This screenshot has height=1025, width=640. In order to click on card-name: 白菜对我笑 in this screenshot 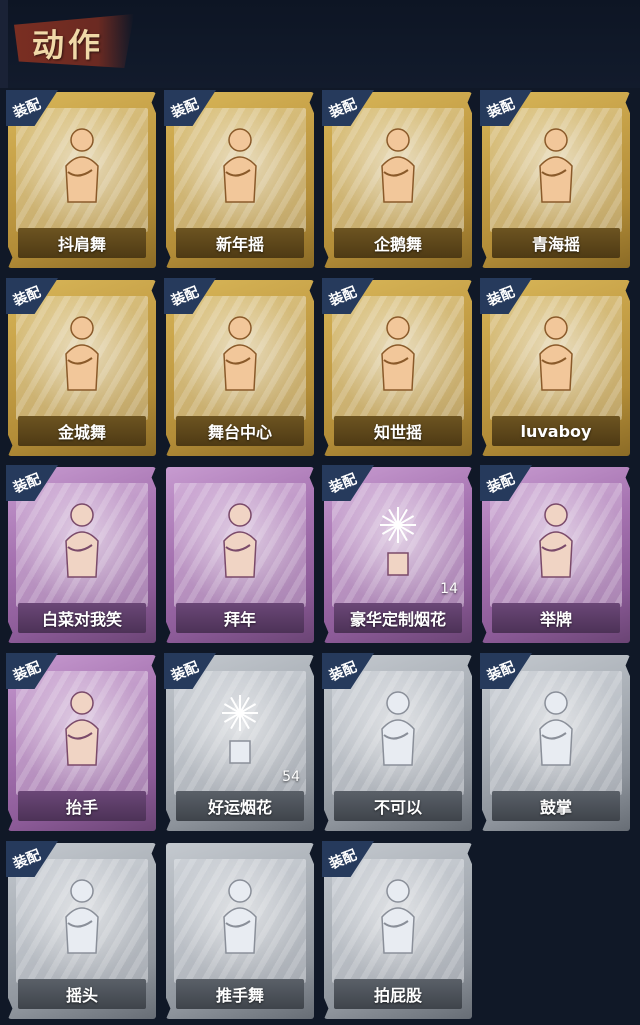, I will do `click(82, 618)`.